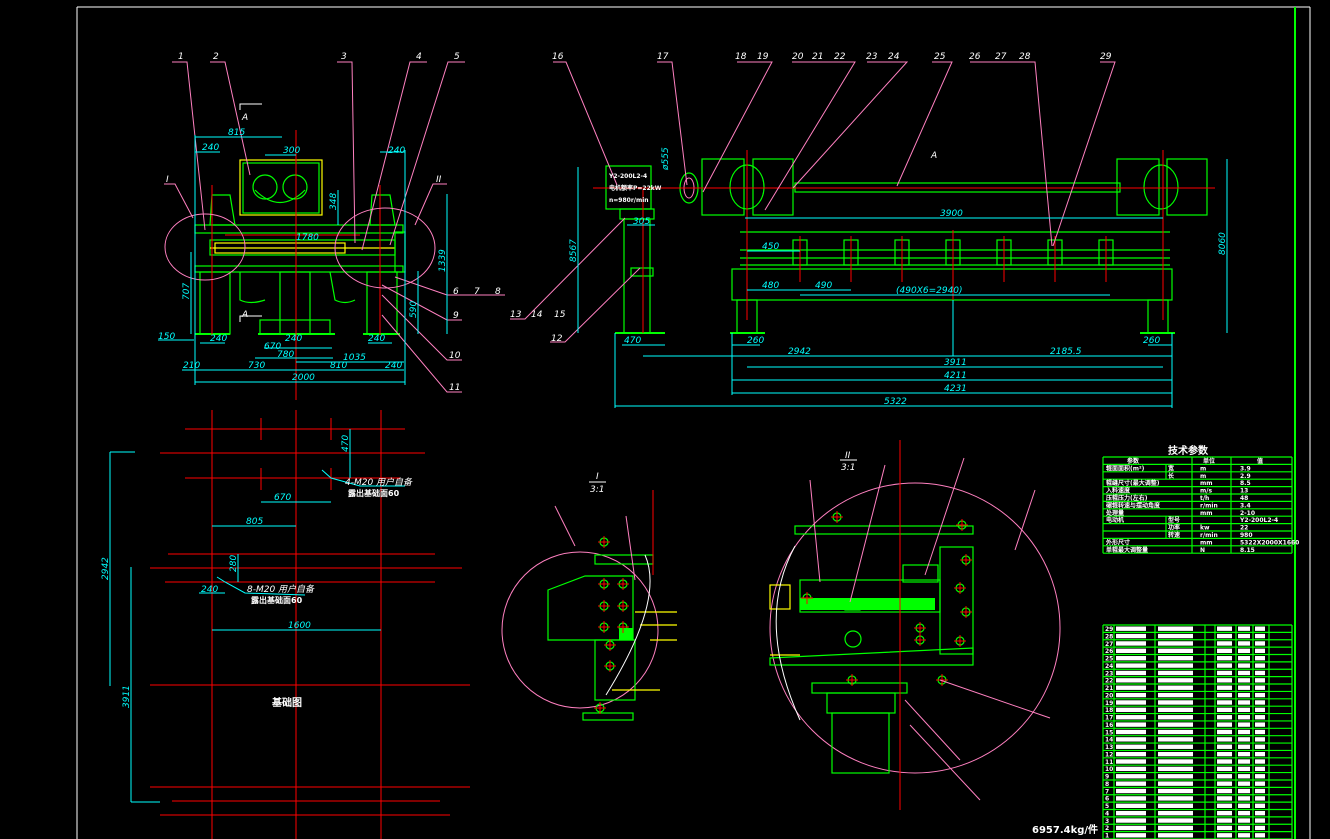  Describe the element at coordinates (1107, 813) in the screenshot. I see `part-number: 4` at that location.